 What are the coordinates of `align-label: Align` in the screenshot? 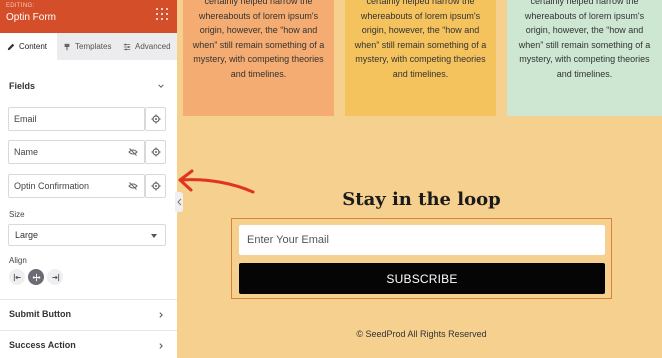 It's located at (18, 260).